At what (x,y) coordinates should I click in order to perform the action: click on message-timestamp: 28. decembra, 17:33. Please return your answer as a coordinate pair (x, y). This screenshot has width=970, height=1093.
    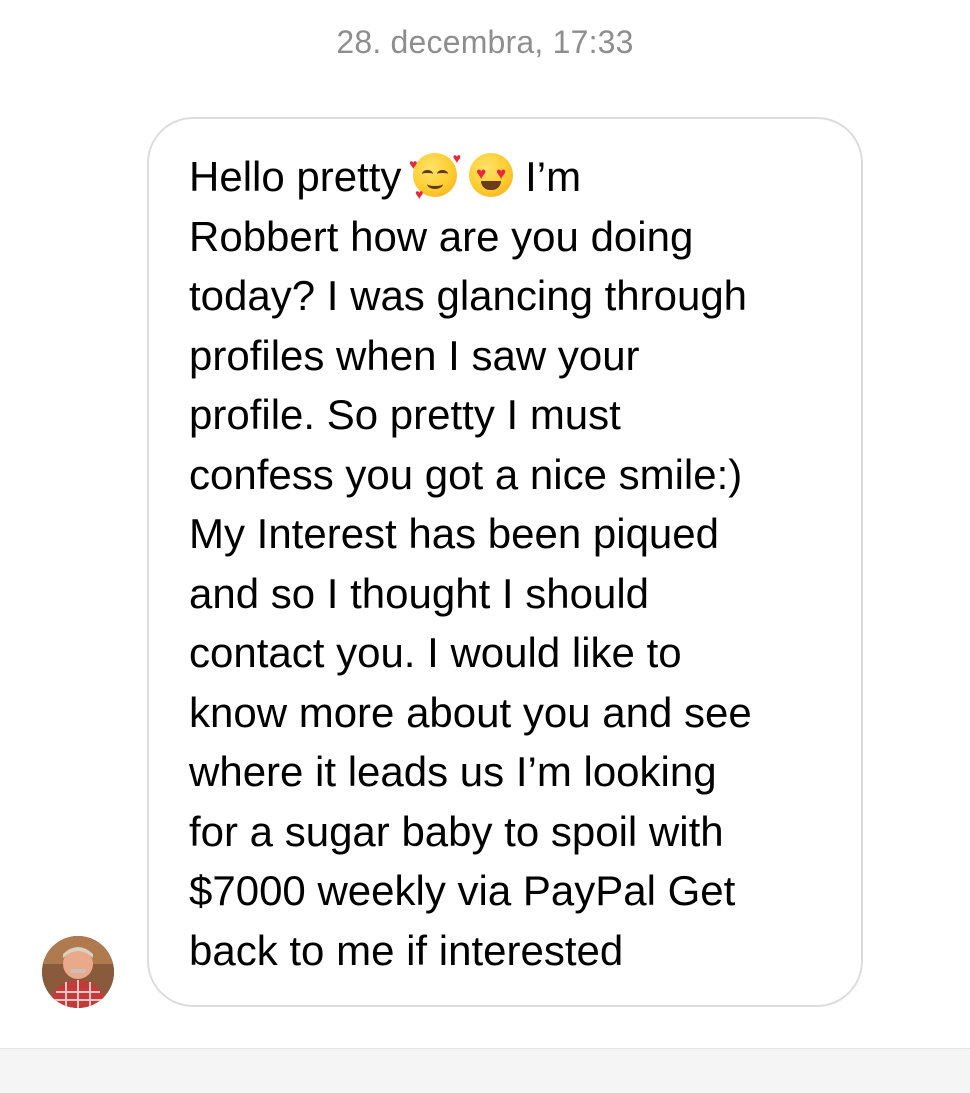
    Looking at the image, I should click on (485, 42).